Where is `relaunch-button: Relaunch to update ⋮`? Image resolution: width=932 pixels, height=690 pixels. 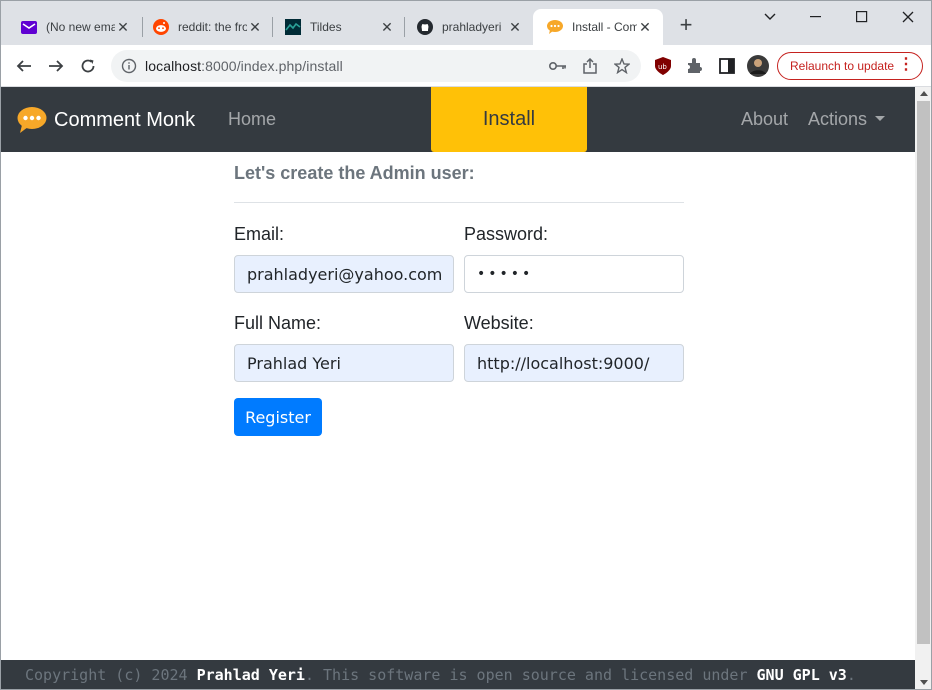
relaunch-button: Relaunch to update ⋮ is located at coordinates (850, 66).